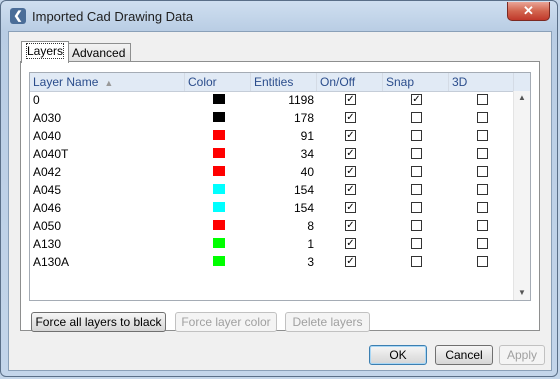  I want to click on entities-cell: 178, so click(303, 118).